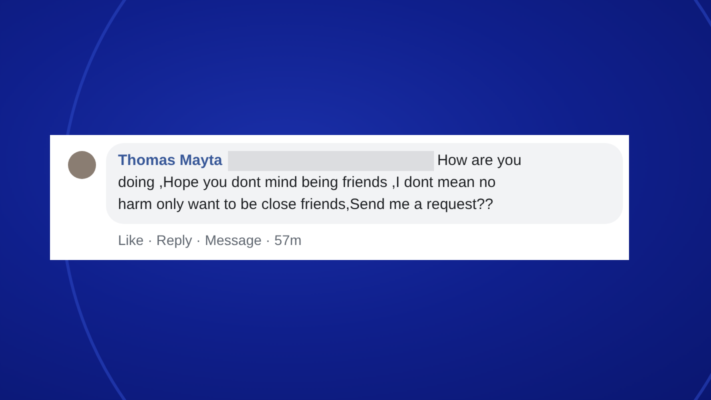  What do you see at coordinates (170, 161) in the screenshot?
I see `author-link: Thomas Mayta` at bounding box center [170, 161].